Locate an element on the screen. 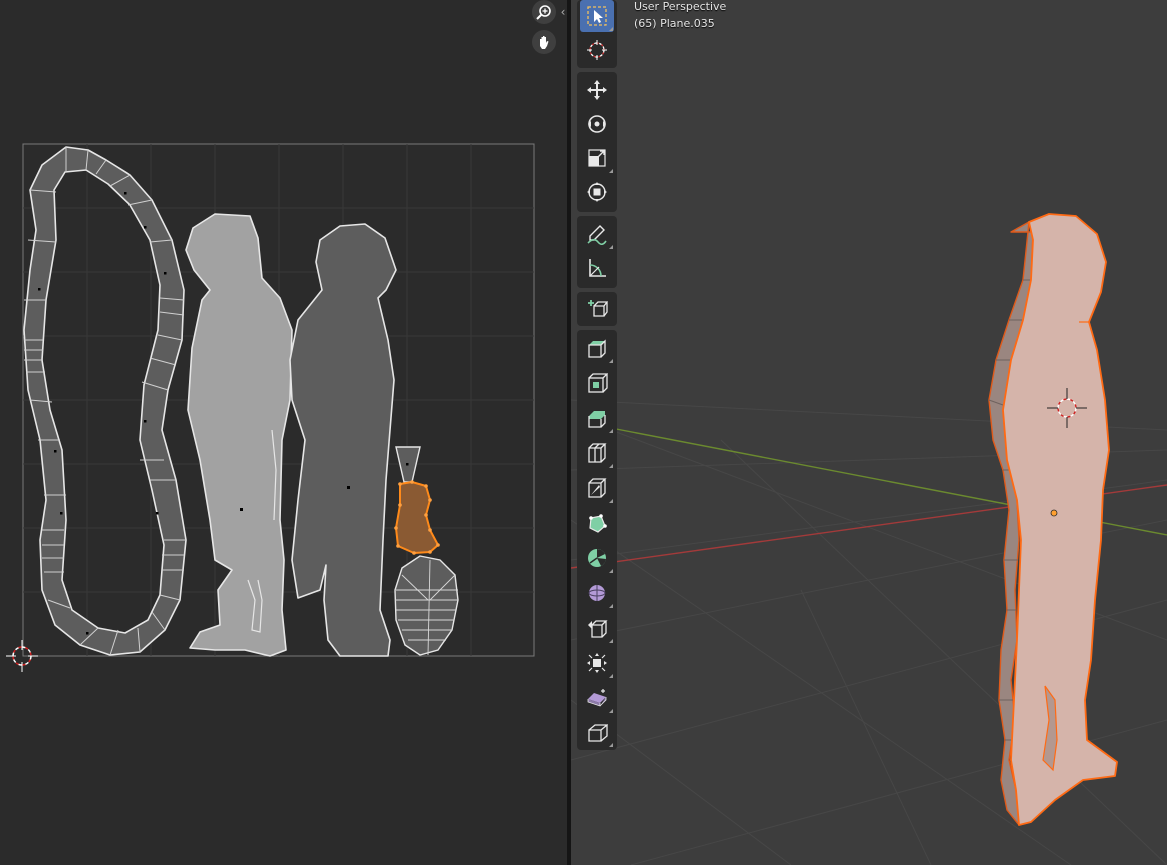 This screenshot has width=1167, height=865. scale-icon is located at coordinates (597, 158).